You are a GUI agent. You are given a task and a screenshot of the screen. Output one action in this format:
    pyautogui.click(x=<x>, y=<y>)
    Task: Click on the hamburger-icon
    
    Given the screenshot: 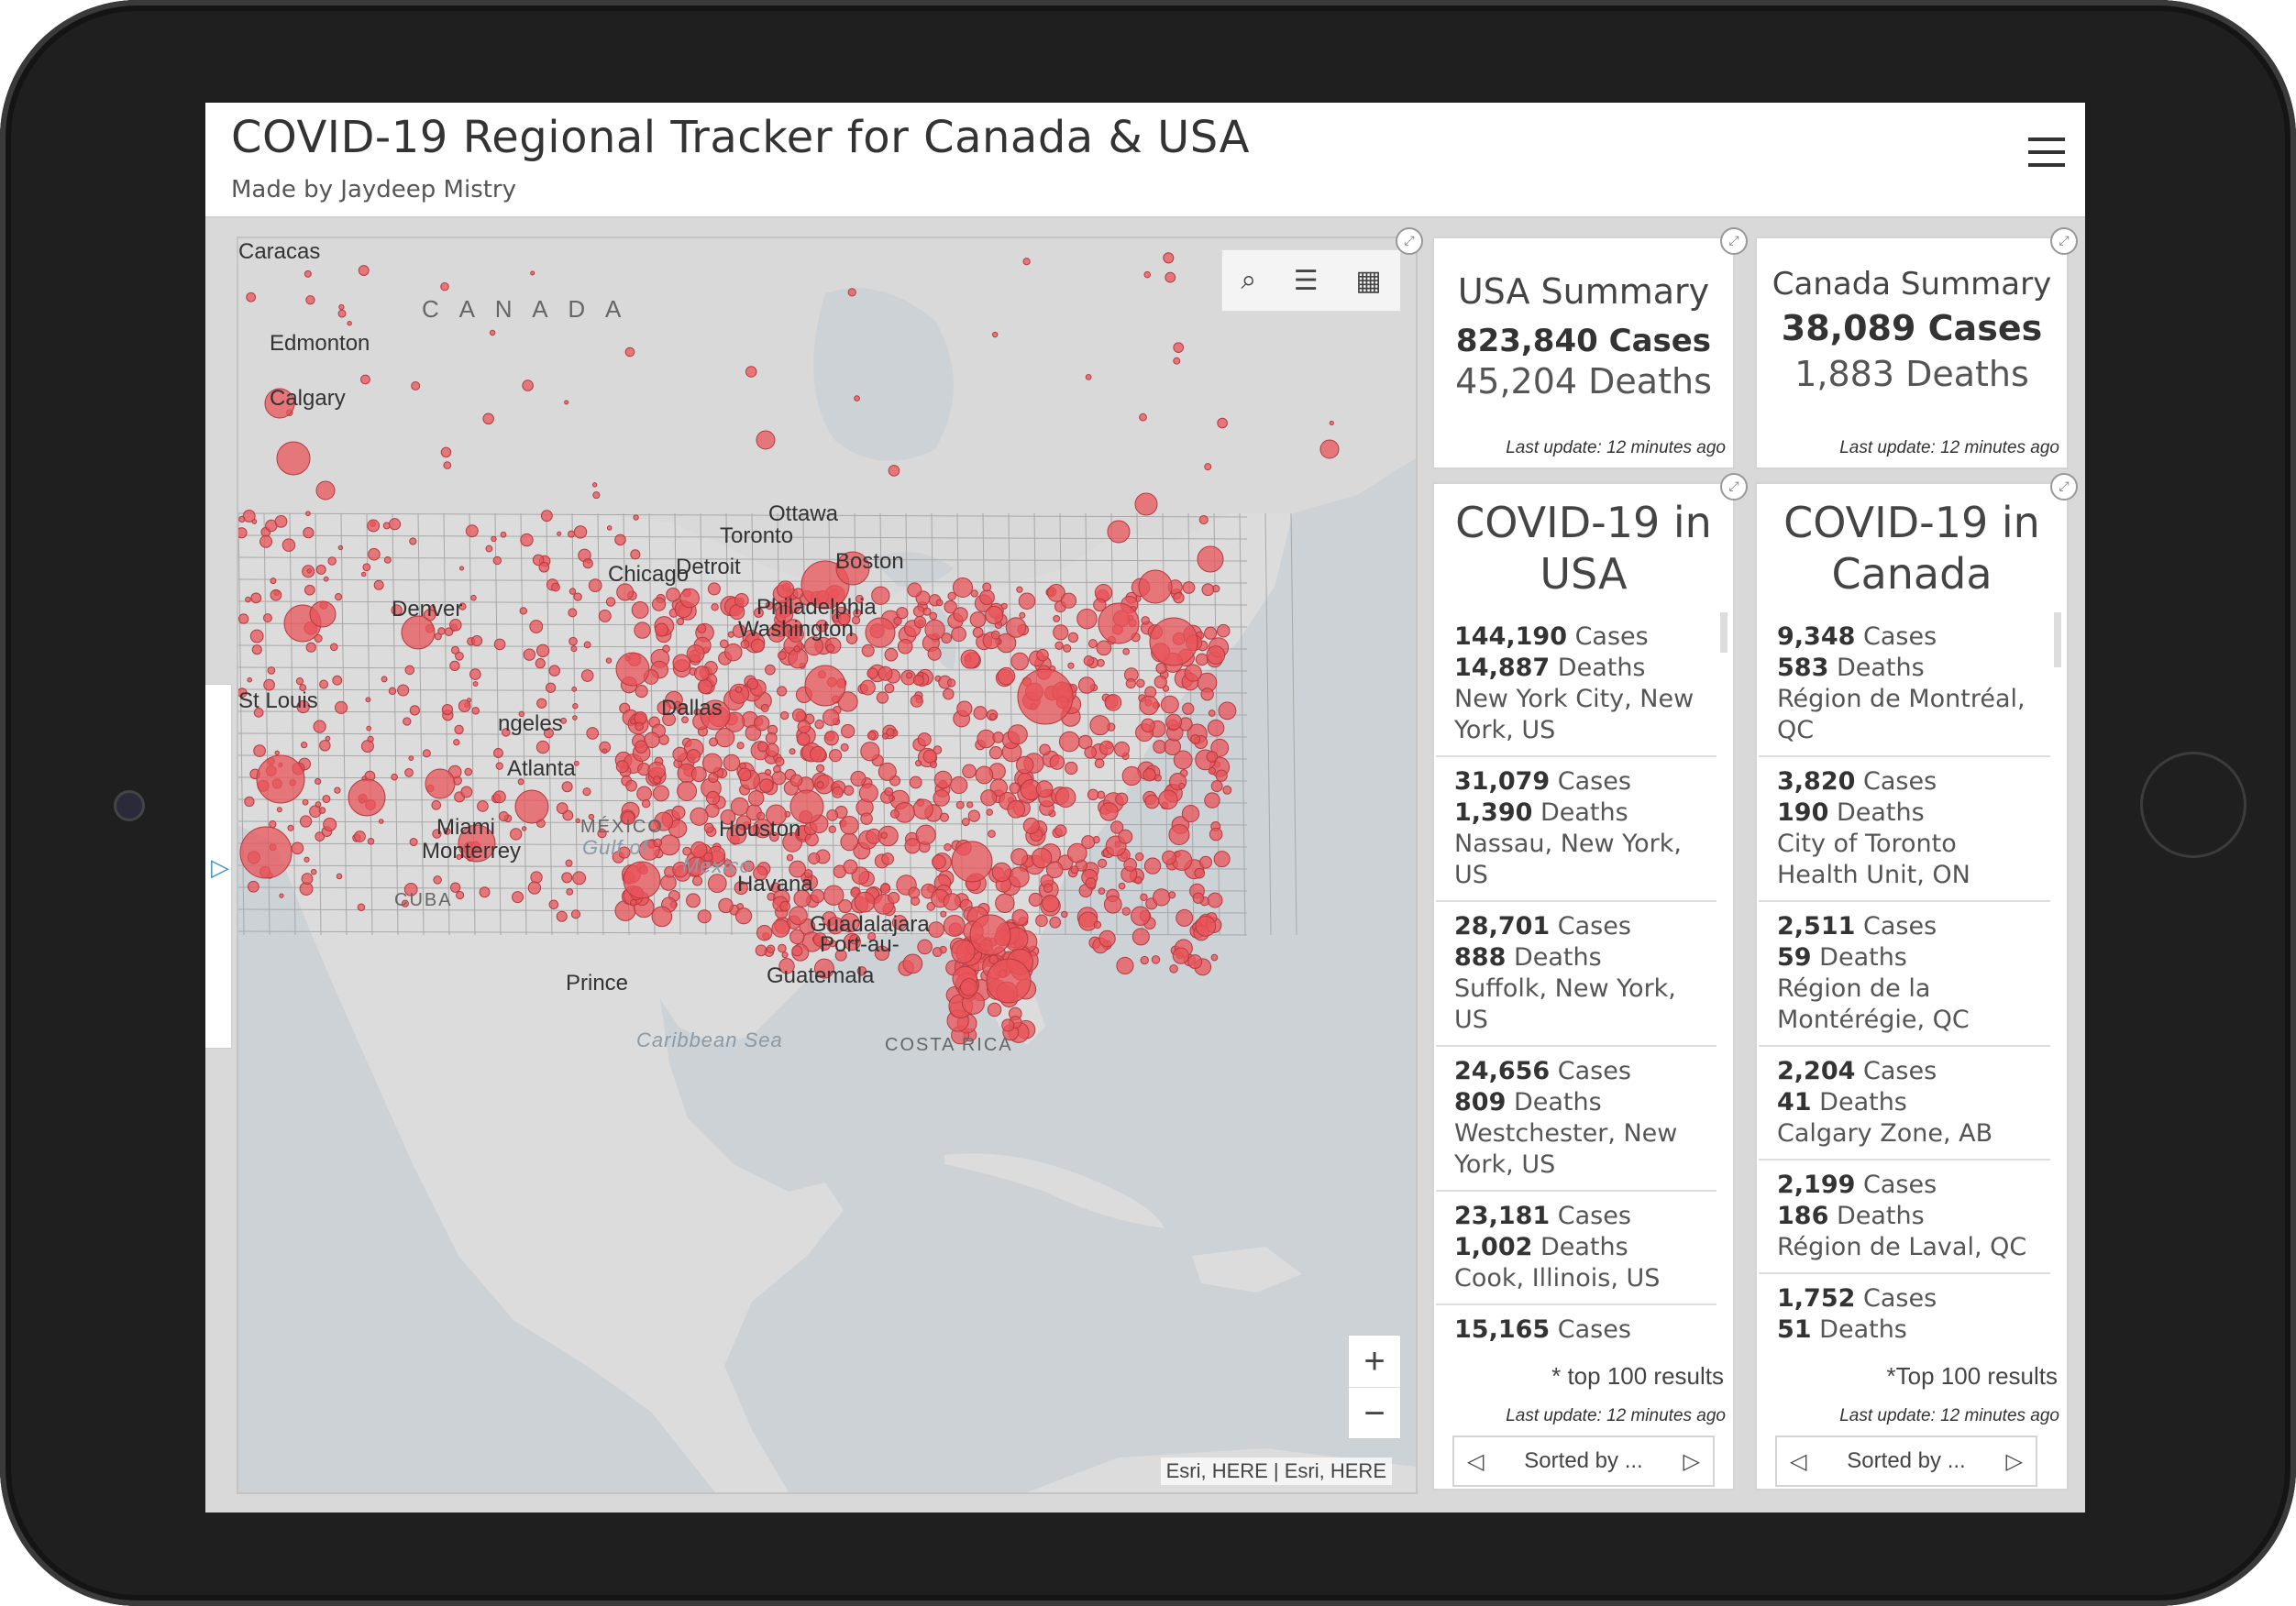 What is the action you would take?
    pyautogui.click(x=2046, y=154)
    